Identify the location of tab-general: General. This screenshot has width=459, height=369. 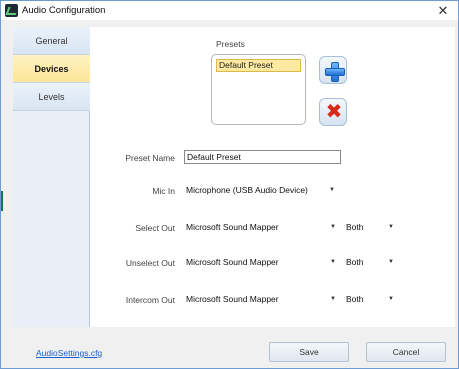
(51, 41).